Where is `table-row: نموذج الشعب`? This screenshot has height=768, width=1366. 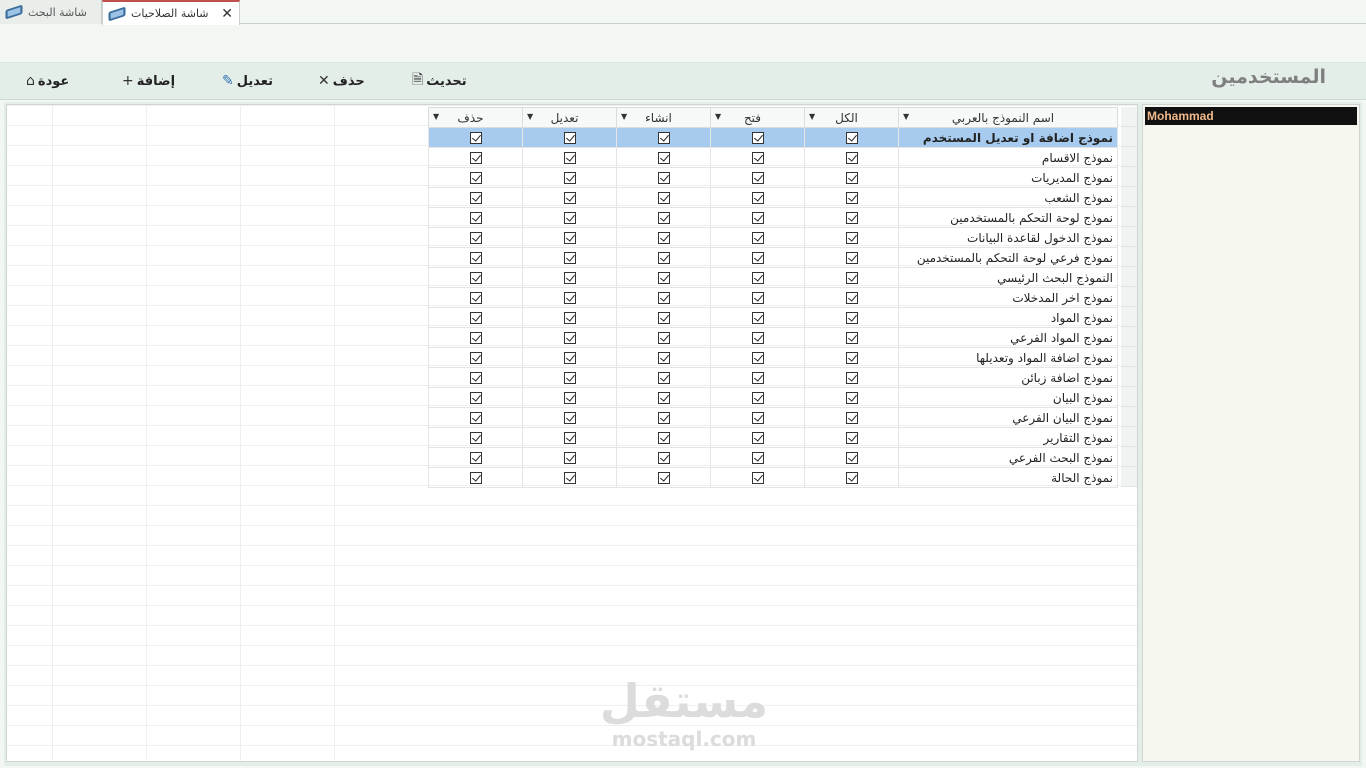 table-row: نموذج الشعب is located at coordinates (773, 197).